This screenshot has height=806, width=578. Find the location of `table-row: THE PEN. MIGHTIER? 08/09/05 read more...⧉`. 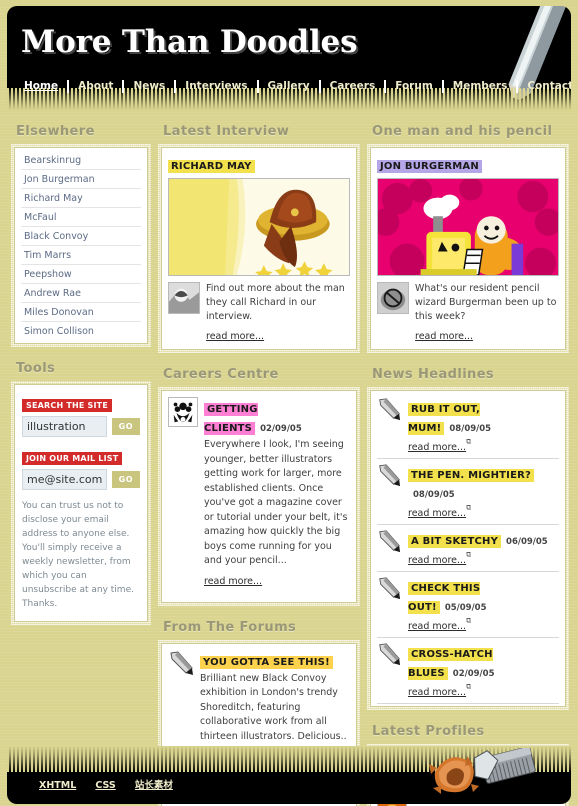

table-row: THE PEN. MIGHTIER? 08/09/05 read more...⧉ is located at coordinates (468, 492).